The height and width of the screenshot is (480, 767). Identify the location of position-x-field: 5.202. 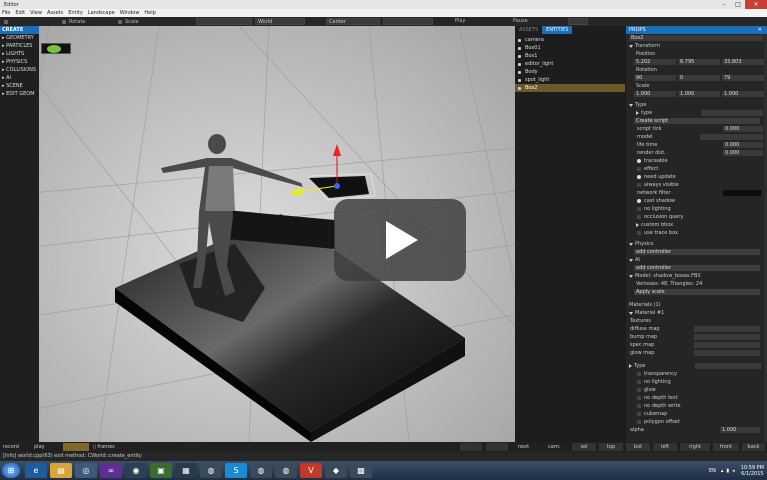
(655, 62).